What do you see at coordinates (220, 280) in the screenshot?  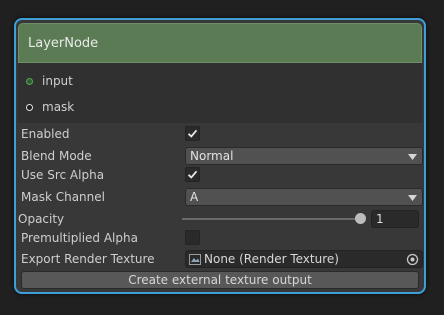 I see `create-external-texture-output-button: Create external texture output` at bounding box center [220, 280].